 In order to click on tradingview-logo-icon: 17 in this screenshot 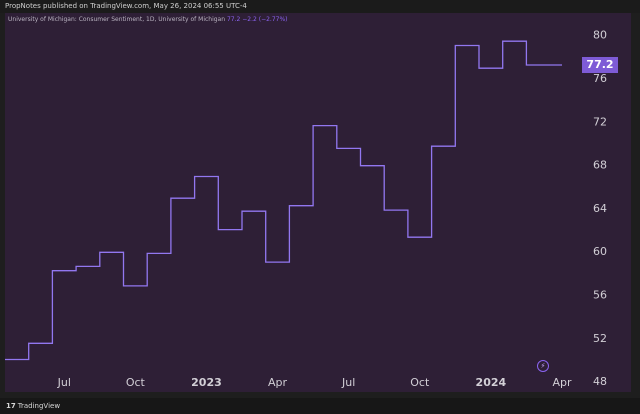, I will do `click(11, 406)`.